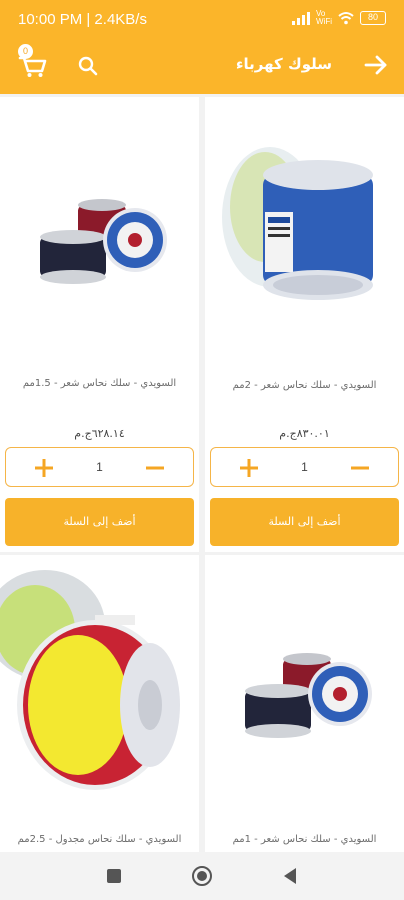 Image resolution: width=404 pixels, height=900 pixels. Describe the element at coordinates (290, 876) in the screenshot. I see `back-triangle-icon` at that location.